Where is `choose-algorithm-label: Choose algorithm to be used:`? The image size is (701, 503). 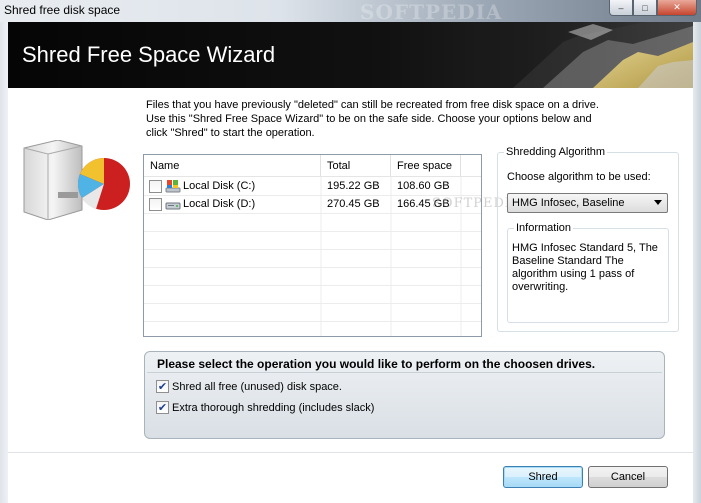
choose-algorithm-label: Choose algorithm to be used: is located at coordinates (579, 177).